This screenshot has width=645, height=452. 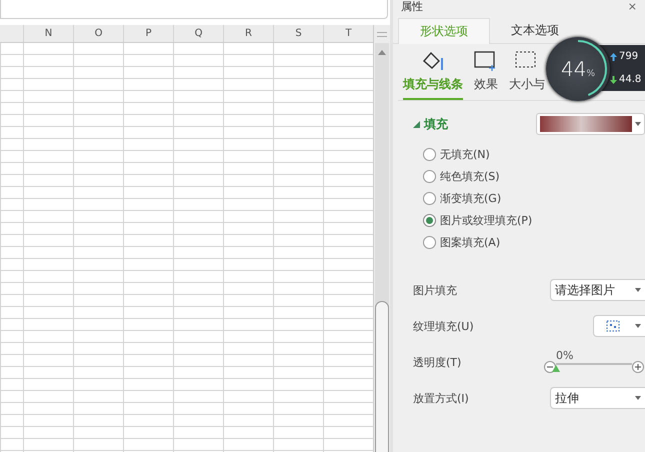 What do you see at coordinates (437, 362) in the screenshot?
I see `field-label: 透明度(T)` at bounding box center [437, 362].